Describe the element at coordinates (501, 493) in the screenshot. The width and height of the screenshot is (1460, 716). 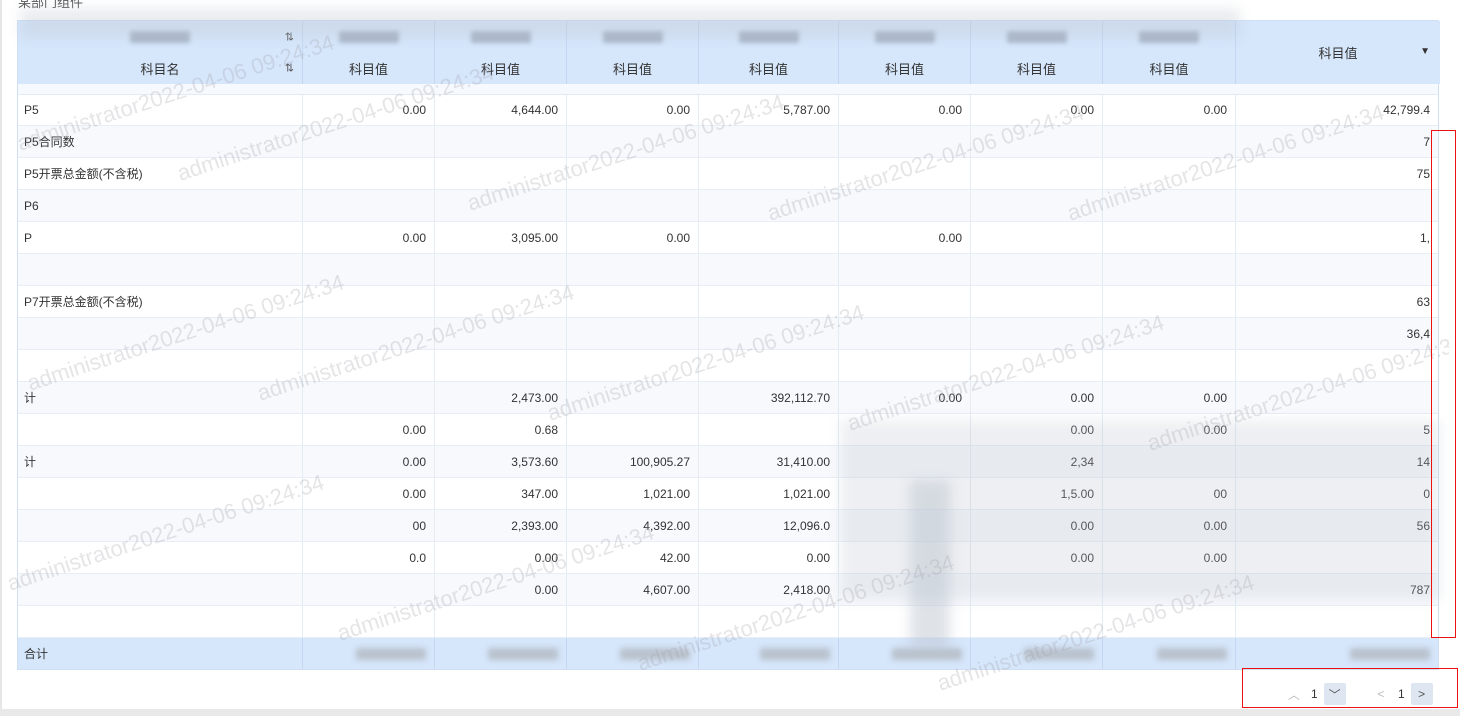
I see `row-value-cell: 347.00` at that location.